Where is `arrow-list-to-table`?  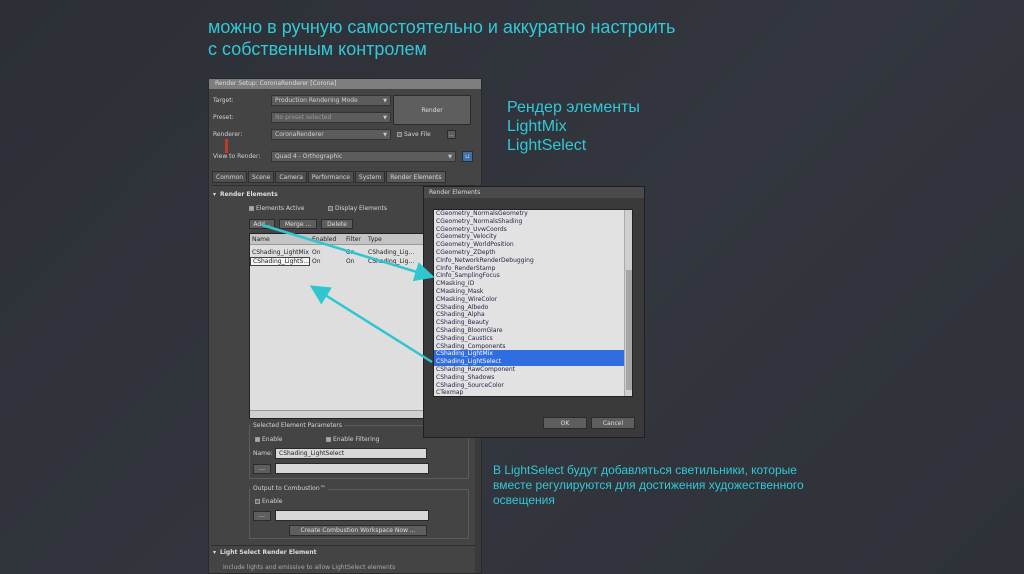
arrow-list-to-table is located at coordinates (371, 324).